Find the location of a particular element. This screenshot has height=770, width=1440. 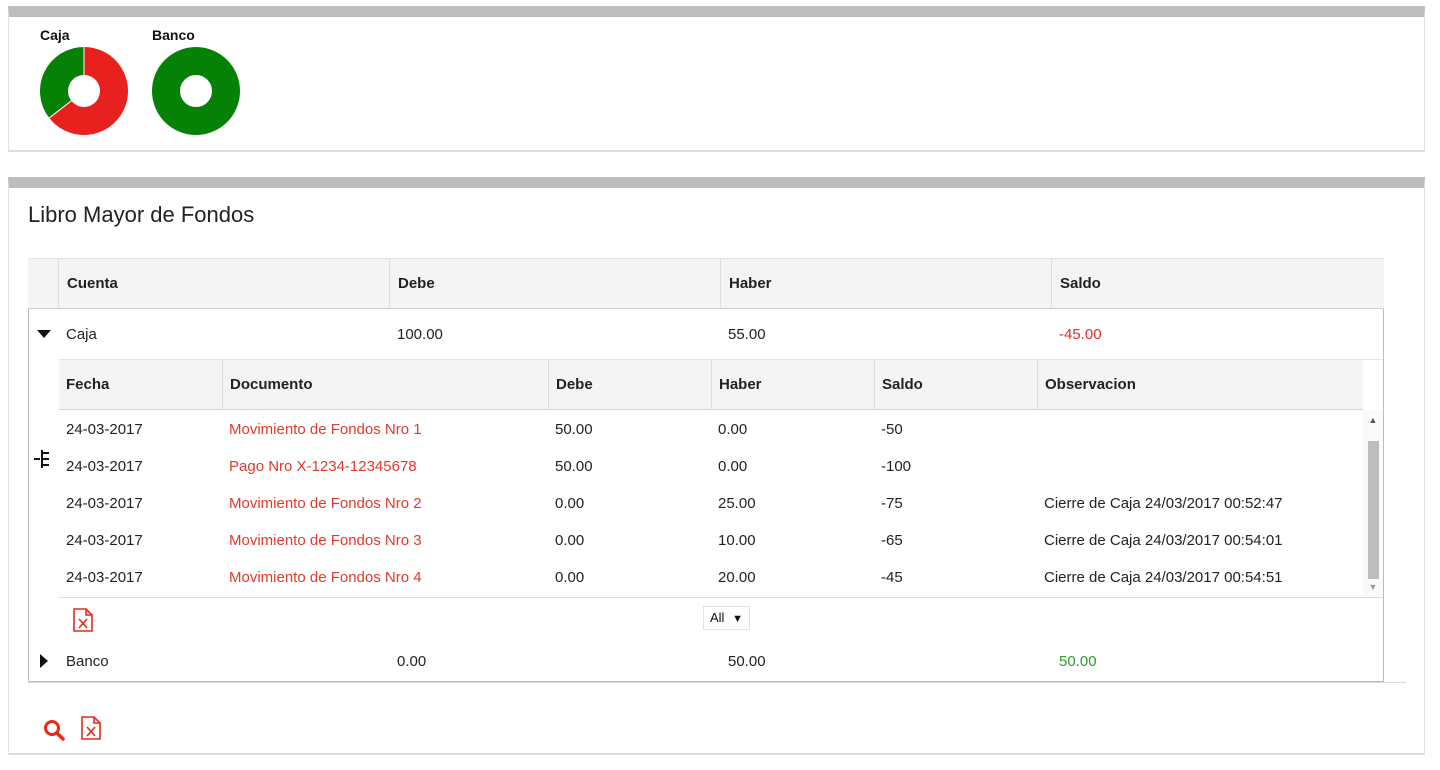

column-header-detail-haber: Haber is located at coordinates (792, 385).